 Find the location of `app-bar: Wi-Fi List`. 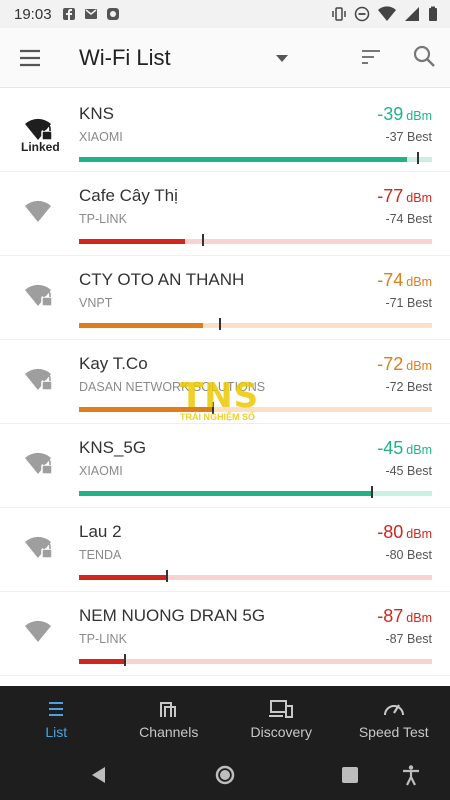

app-bar: Wi-Fi List is located at coordinates (225, 58).